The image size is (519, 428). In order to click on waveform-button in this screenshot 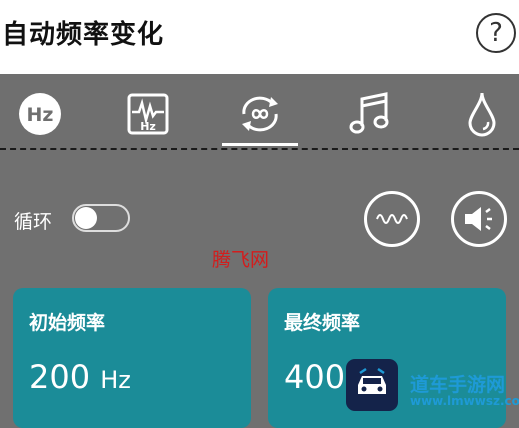, I will do `click(392, 219)`.